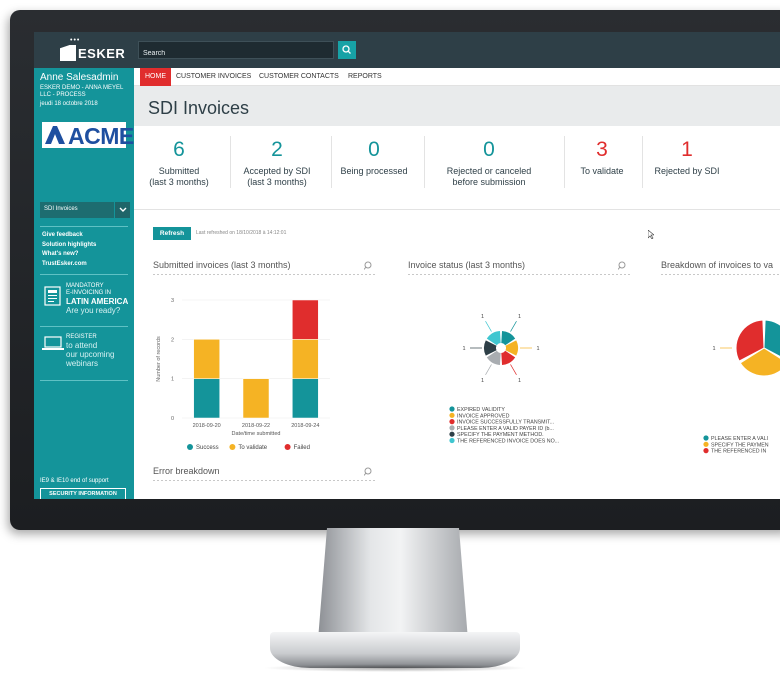 Image resolution: width=780 pixels, height=675 pixels. I want to click on nav-reports: REPORTS, so click(365, 77).